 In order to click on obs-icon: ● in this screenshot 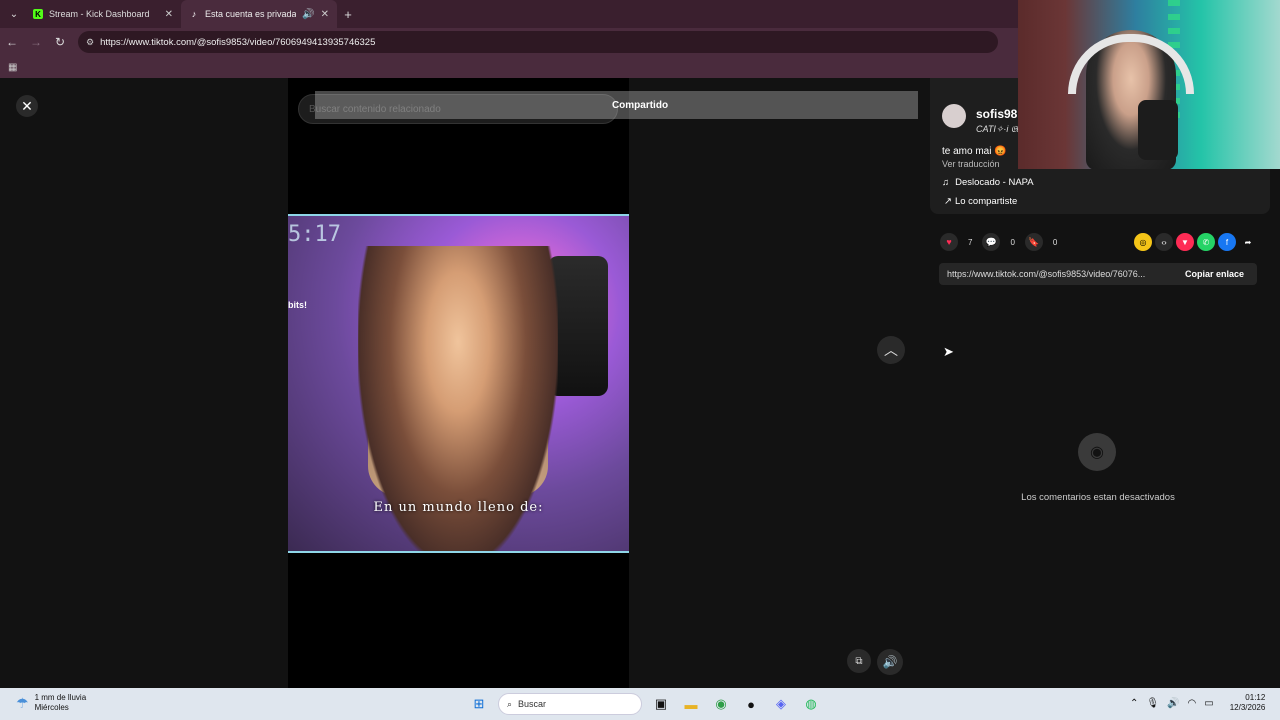, I will do `click(751, 704)`.